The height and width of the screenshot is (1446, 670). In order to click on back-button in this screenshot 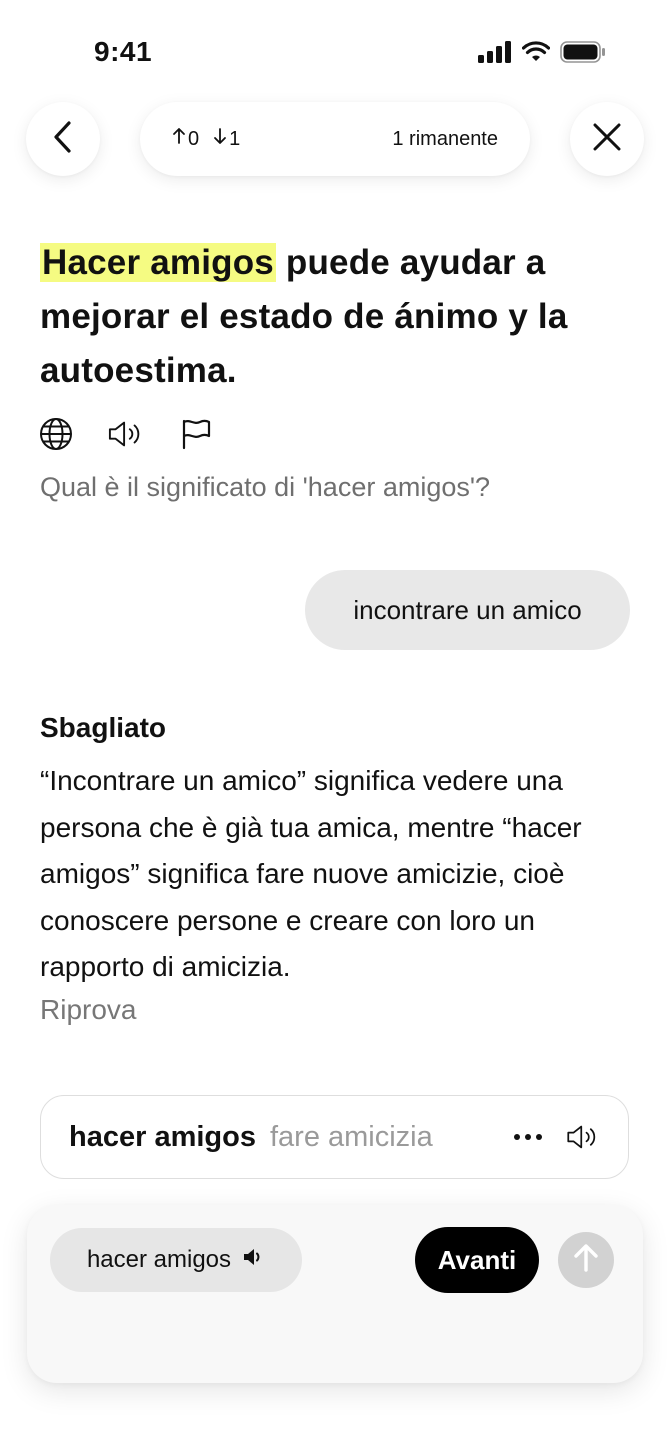, I will do `click(63, 139)`.